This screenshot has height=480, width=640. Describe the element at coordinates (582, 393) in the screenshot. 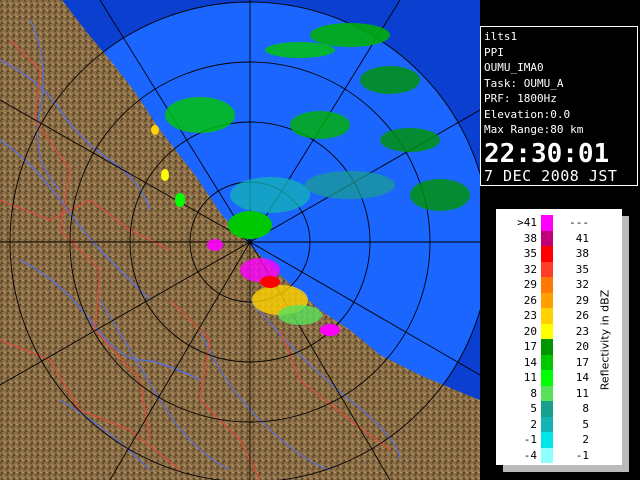

I see `legend-high-label: 11` at that location.